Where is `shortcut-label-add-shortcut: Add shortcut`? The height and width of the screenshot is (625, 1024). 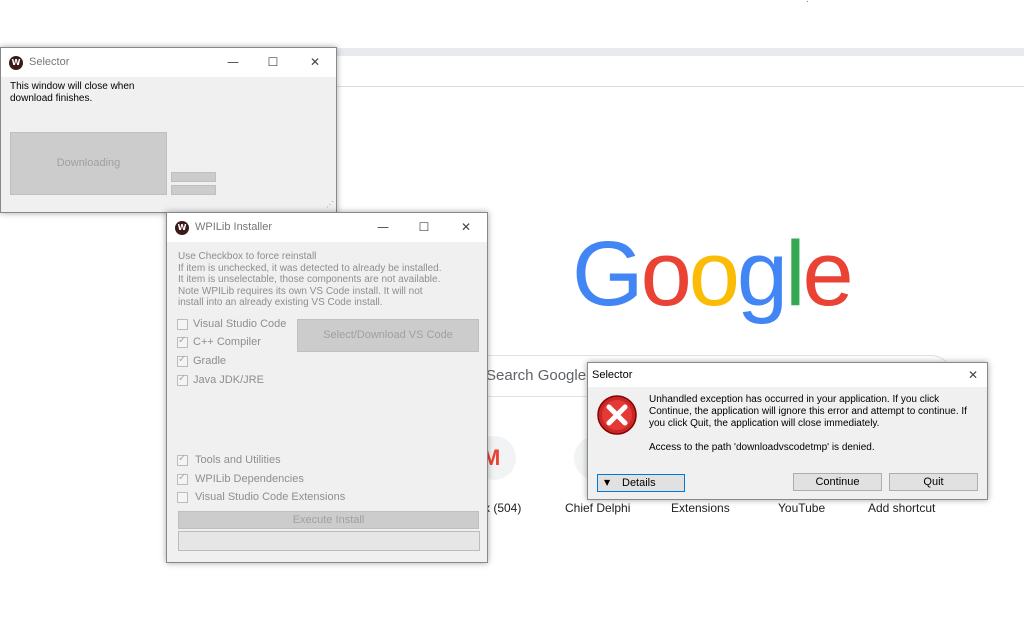
shortcut-label-add-shortcut: Add shortcut is located at coordinates (901, 508).